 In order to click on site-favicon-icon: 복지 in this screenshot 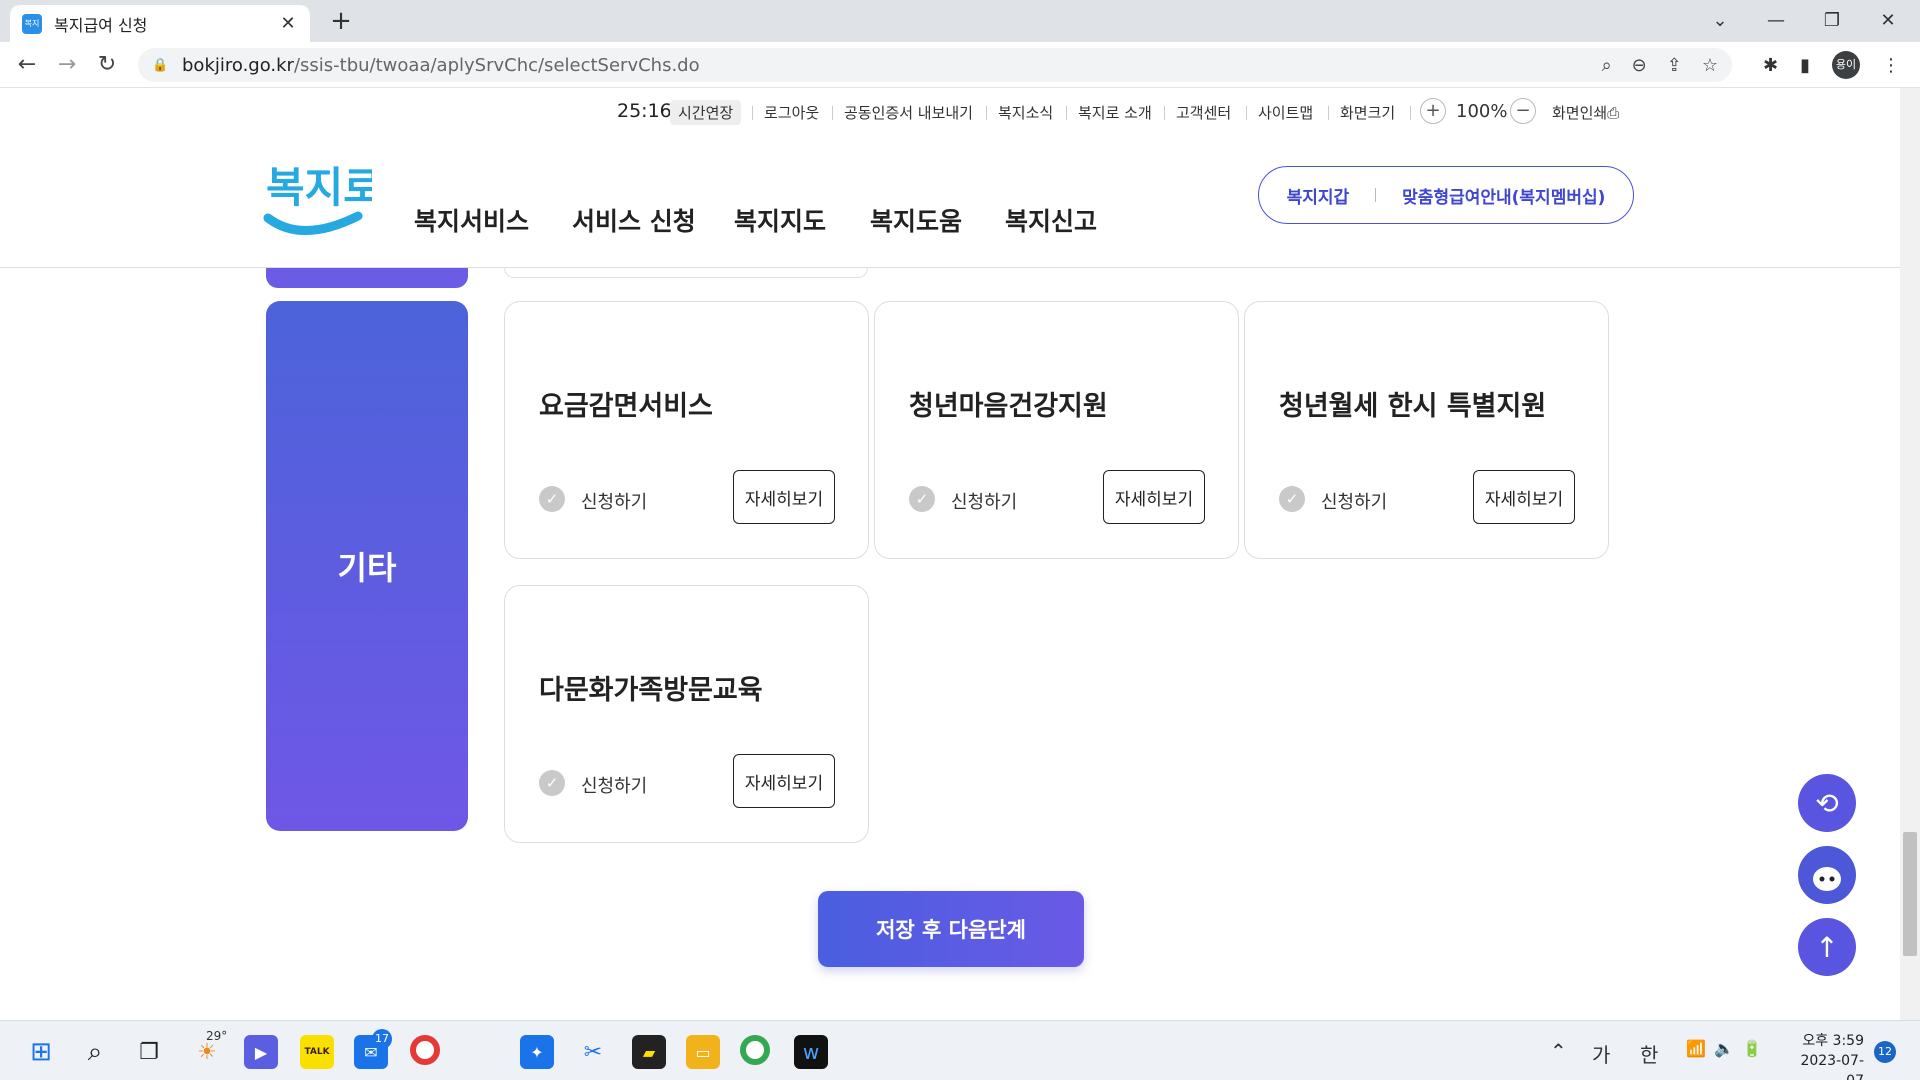, I will do `click(32, 23)`.